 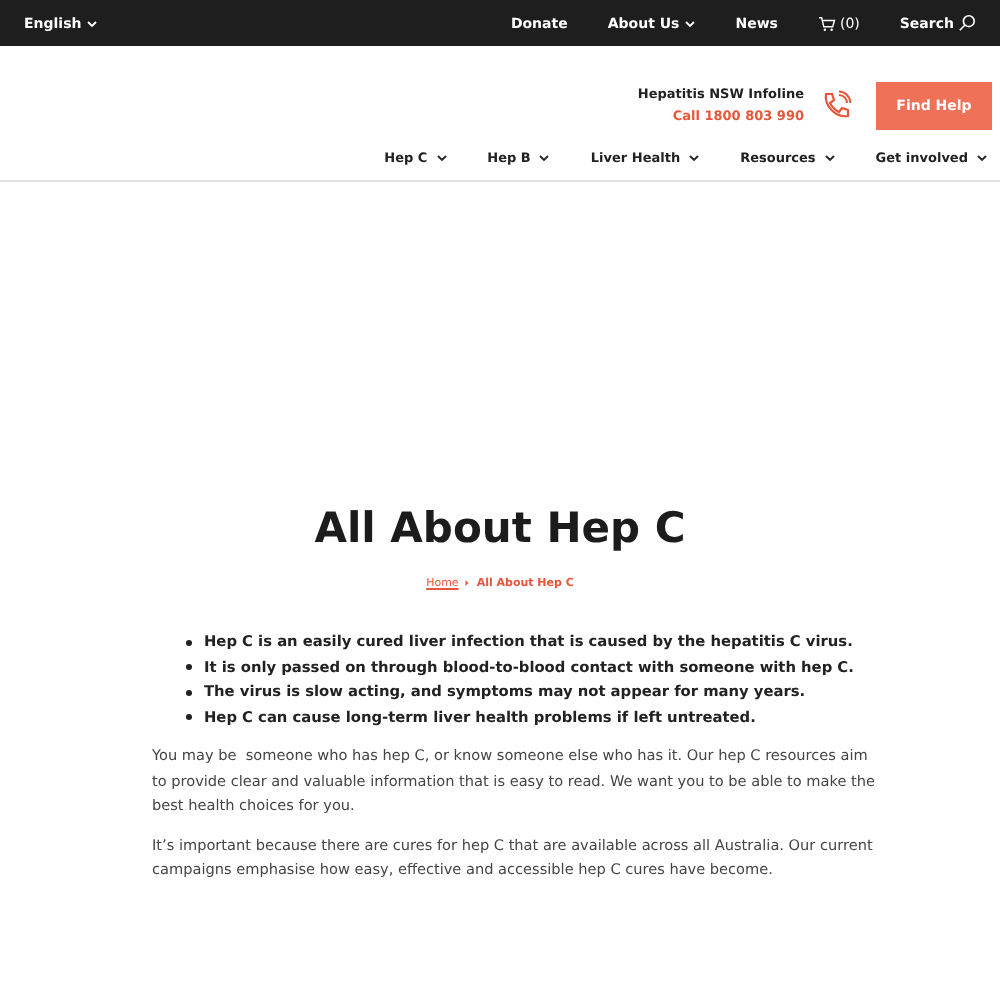 What do you see at coordinates (967, 23) in the screenshot?
I see `search-icon` at bounding box center [967, 23].